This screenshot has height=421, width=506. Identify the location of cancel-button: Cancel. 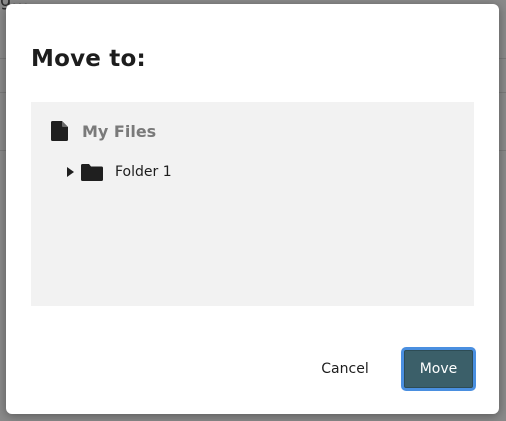
(345, 369).